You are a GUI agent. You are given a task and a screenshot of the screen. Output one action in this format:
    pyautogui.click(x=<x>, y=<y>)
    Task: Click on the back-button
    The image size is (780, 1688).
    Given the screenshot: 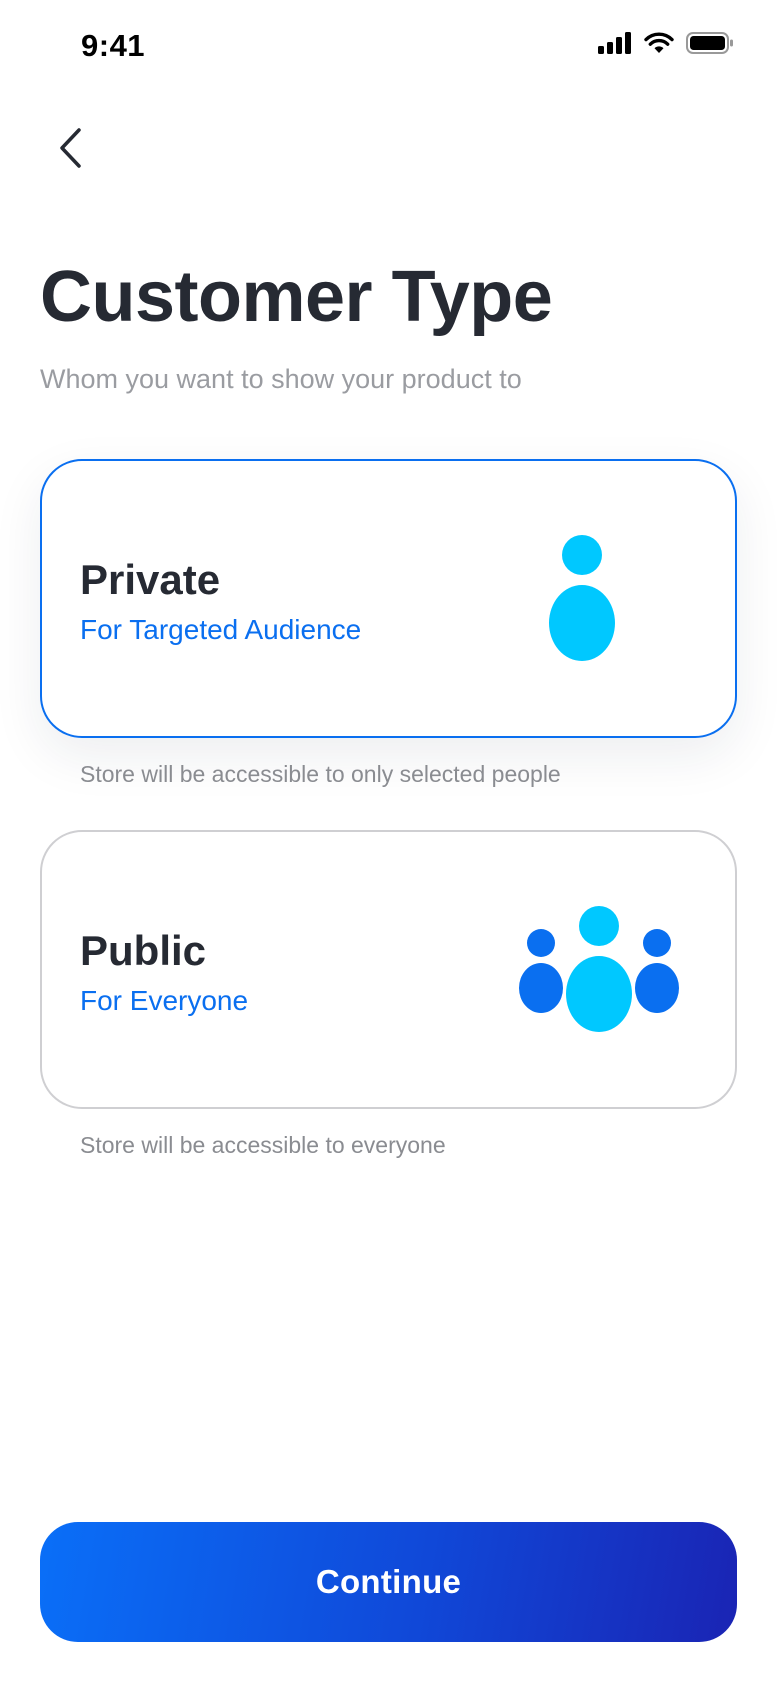 What is the action you would take?
    pyautogui.click(x=70, y=148)
    